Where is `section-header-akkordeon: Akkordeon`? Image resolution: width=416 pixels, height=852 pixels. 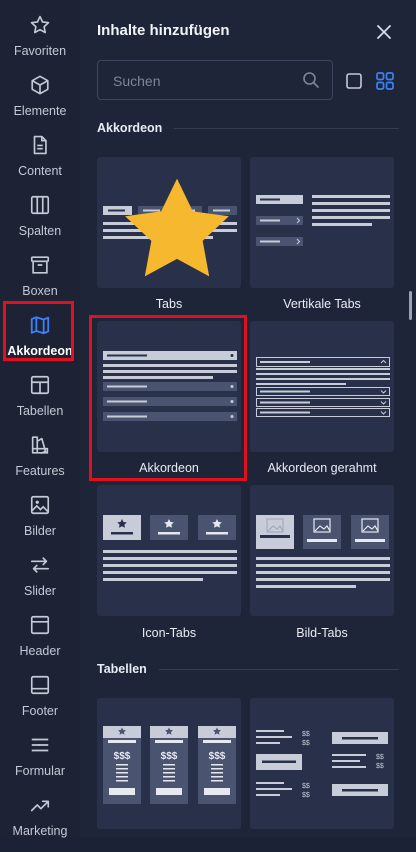
section-header-akkordeon: Akkordeon is located at coordinates (248, 128).